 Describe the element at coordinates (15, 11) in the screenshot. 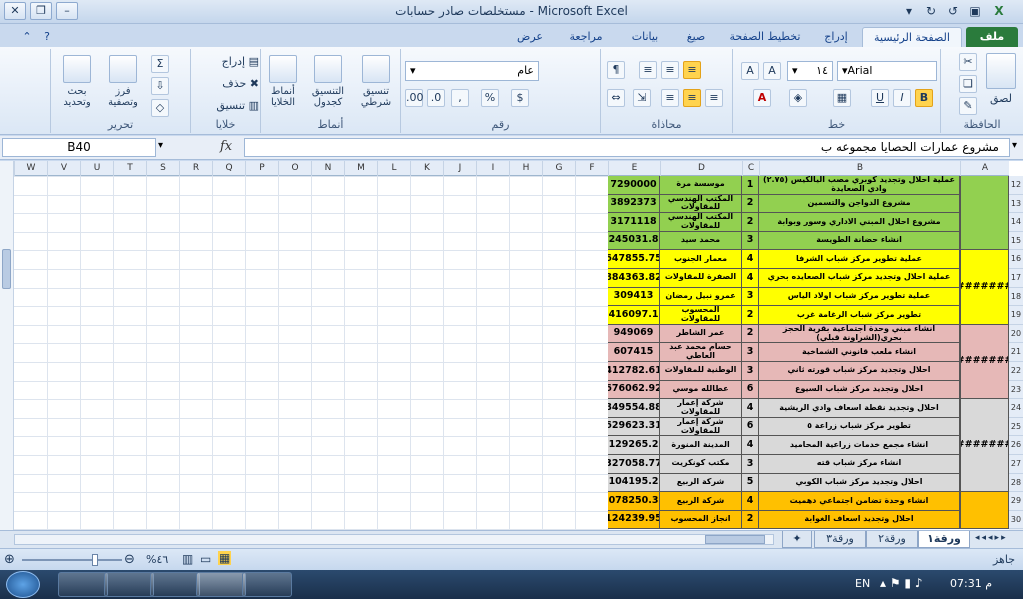

I see `close-window-button: ✕` at that location.